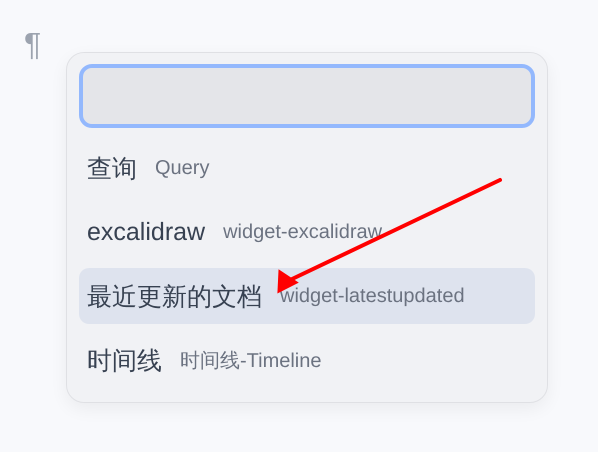  I want to click on paragraph-mark: ¶, so click(33, 44).